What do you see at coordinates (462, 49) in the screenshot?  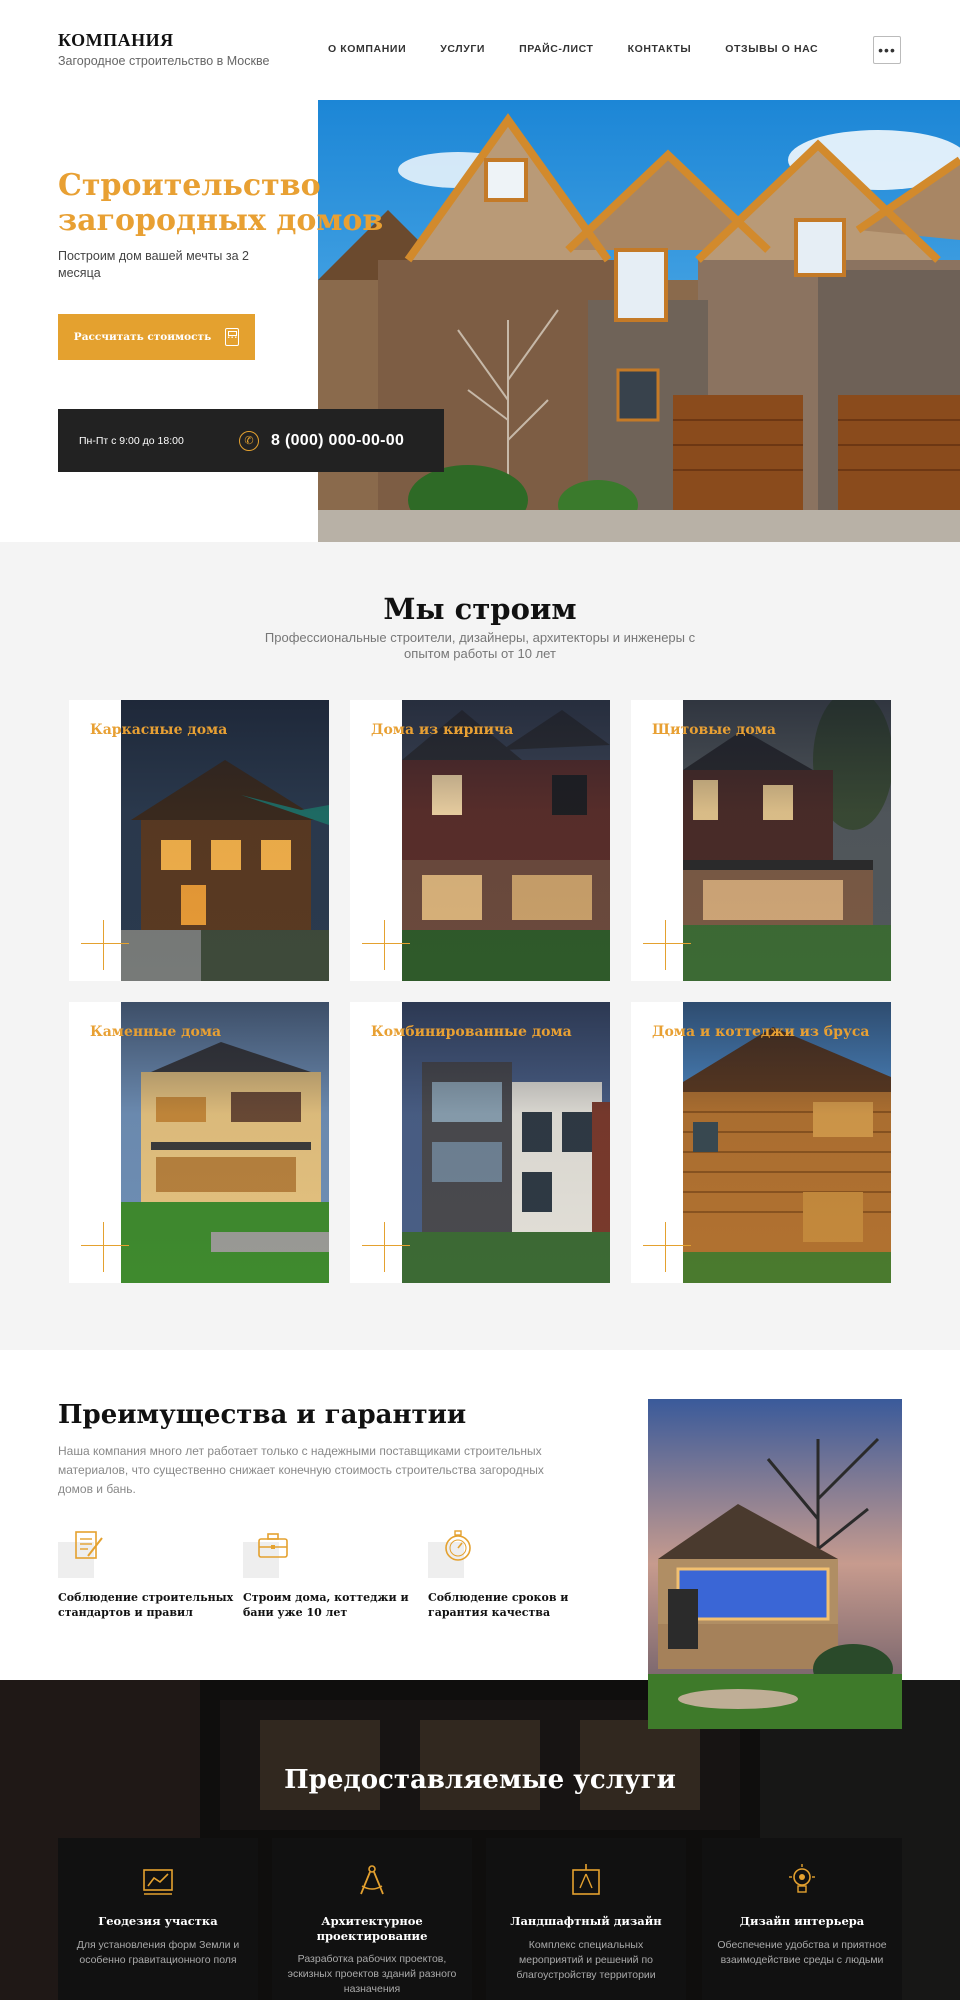 I see `nav-item-services: УСЛУГИ` at bounding box center [462, 49].